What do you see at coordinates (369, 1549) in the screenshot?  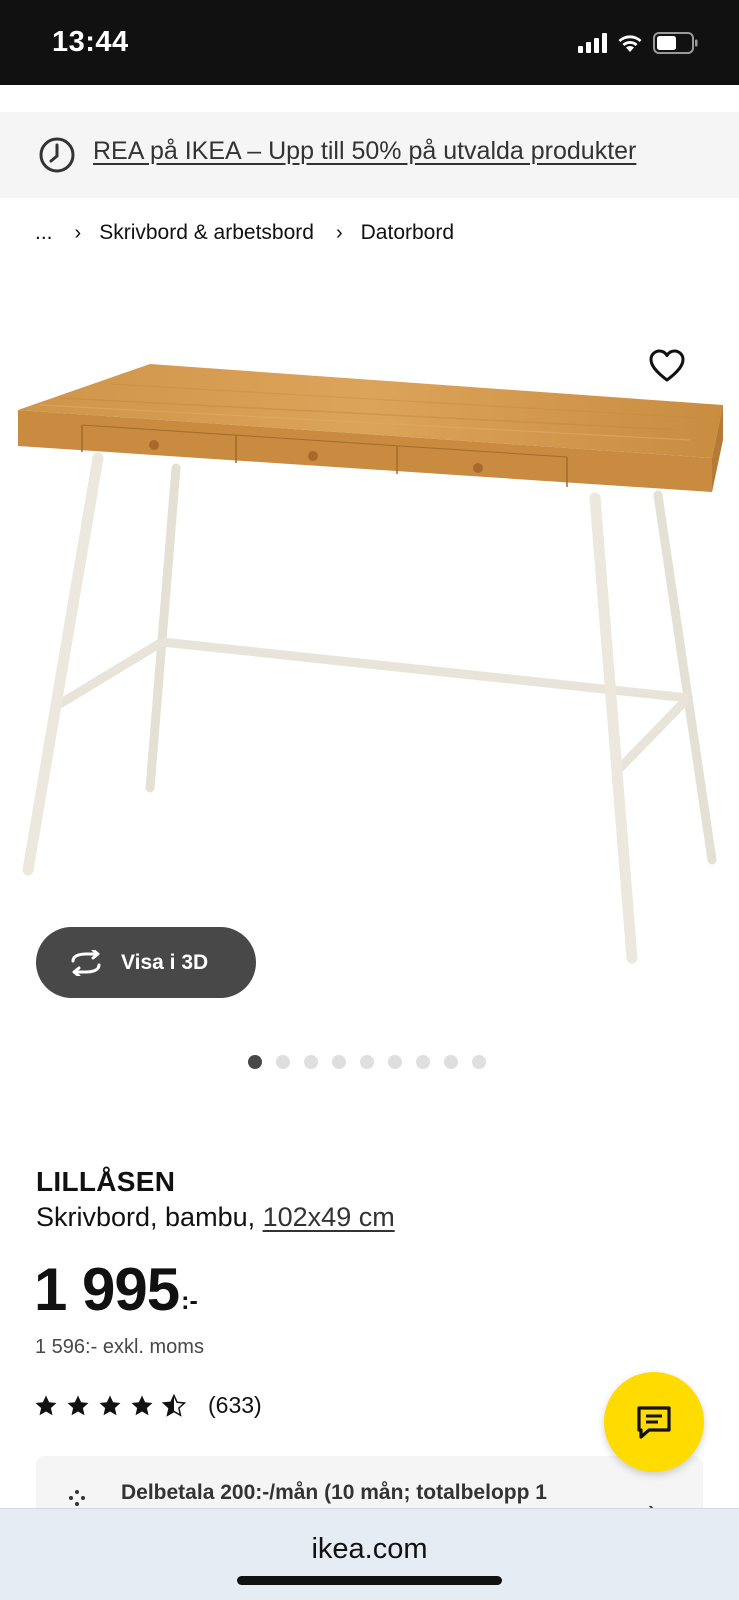 I see `url-bar: ikea.com` at bounding box center [369, 1549].